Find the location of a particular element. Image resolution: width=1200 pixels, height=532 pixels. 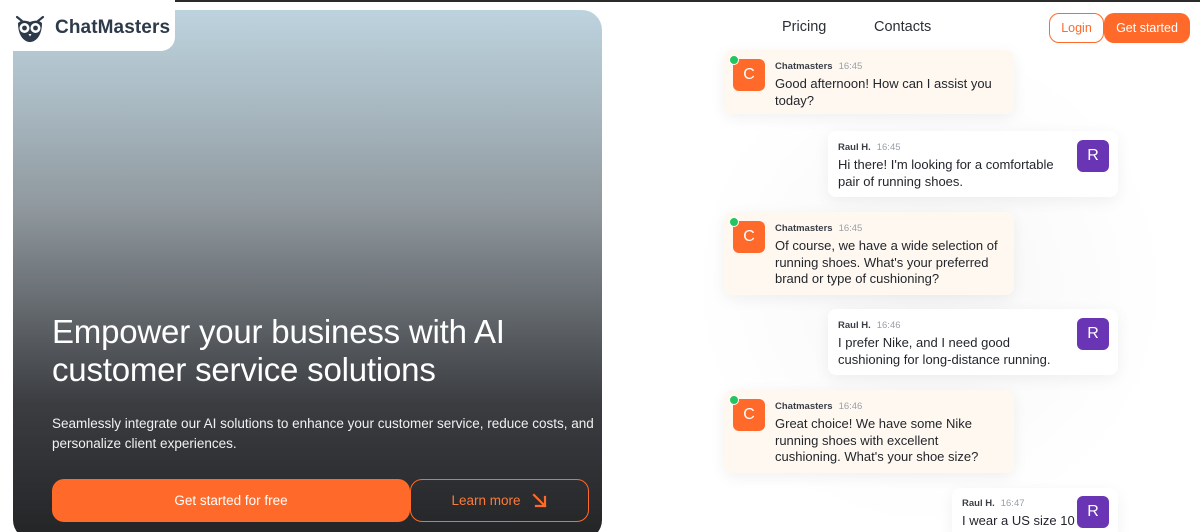

nav-pricing-link: Pricing is located at coordinates (804, 27).